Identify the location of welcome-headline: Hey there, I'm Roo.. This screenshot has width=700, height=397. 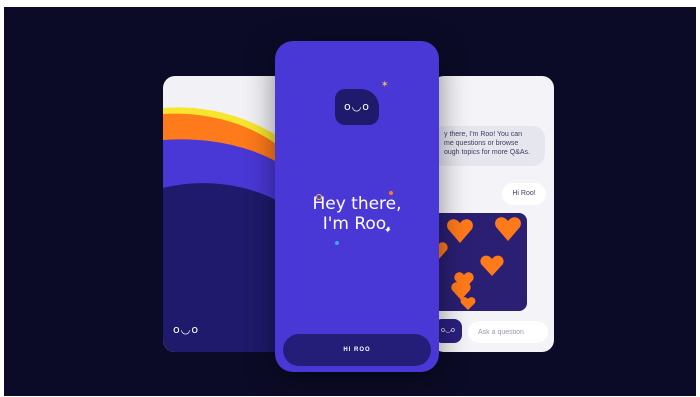
(357, 214).